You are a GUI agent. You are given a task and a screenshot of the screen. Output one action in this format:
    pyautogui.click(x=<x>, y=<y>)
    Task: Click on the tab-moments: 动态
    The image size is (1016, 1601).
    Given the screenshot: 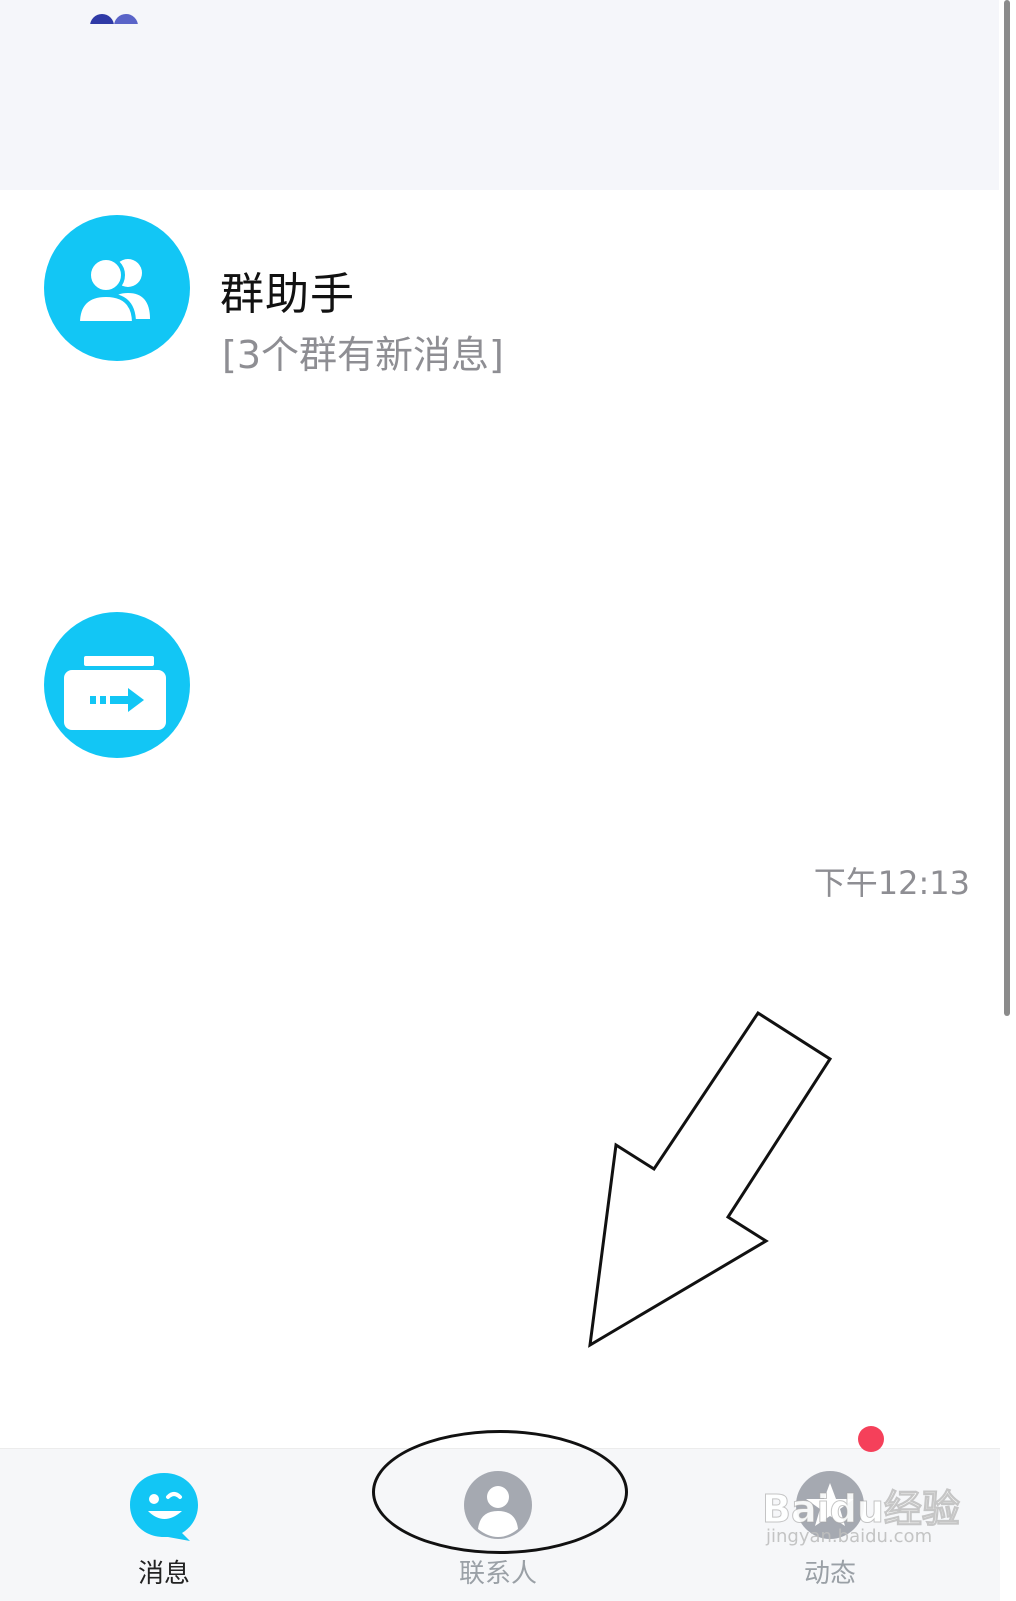 What is the action you would take?
    pyautogui.click(x=830, y=1525)
    